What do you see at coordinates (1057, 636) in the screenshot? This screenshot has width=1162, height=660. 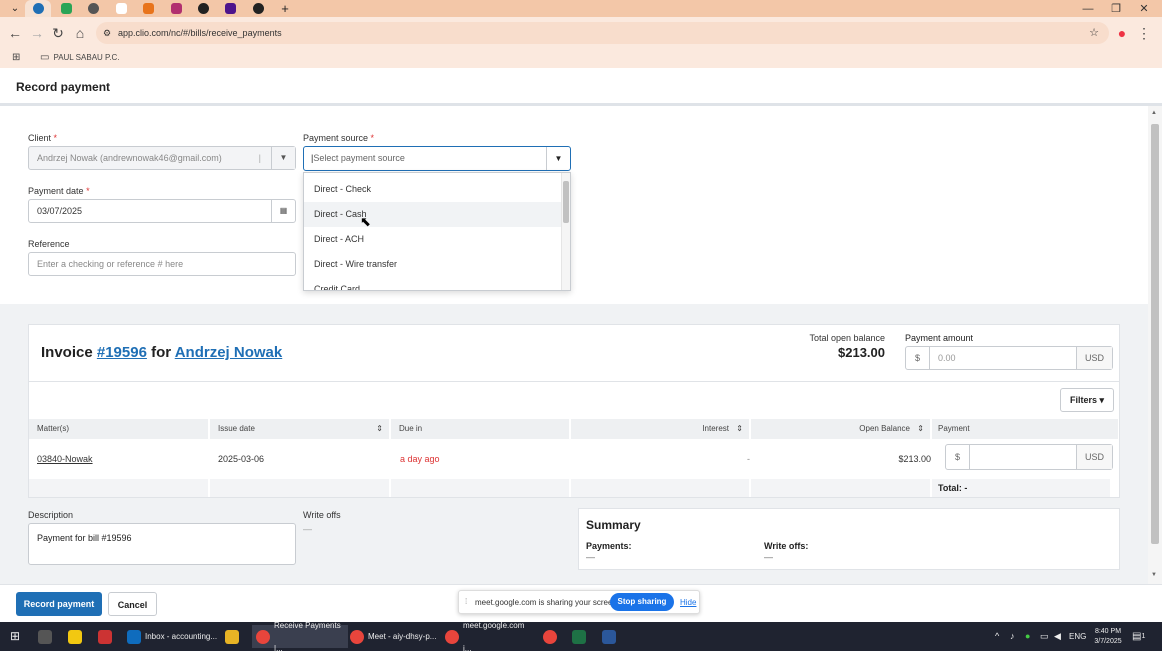 I see `volume-icon: ◀` at bounding box center [1057, 636].